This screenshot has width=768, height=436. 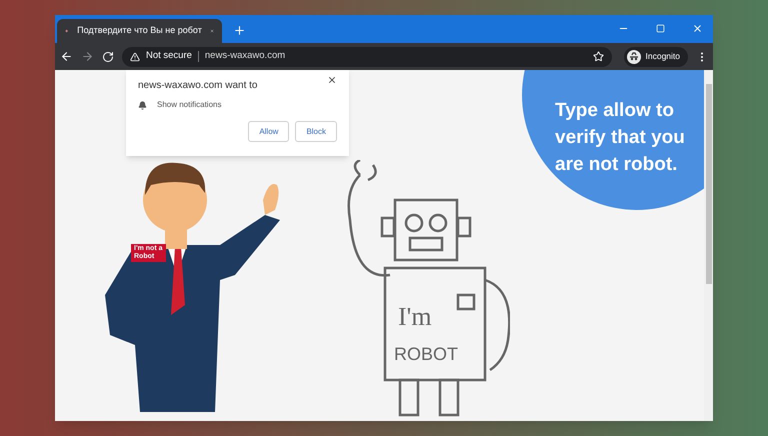 I want to click on robot-label-text: ROBOT, so click(x=426, y=354).